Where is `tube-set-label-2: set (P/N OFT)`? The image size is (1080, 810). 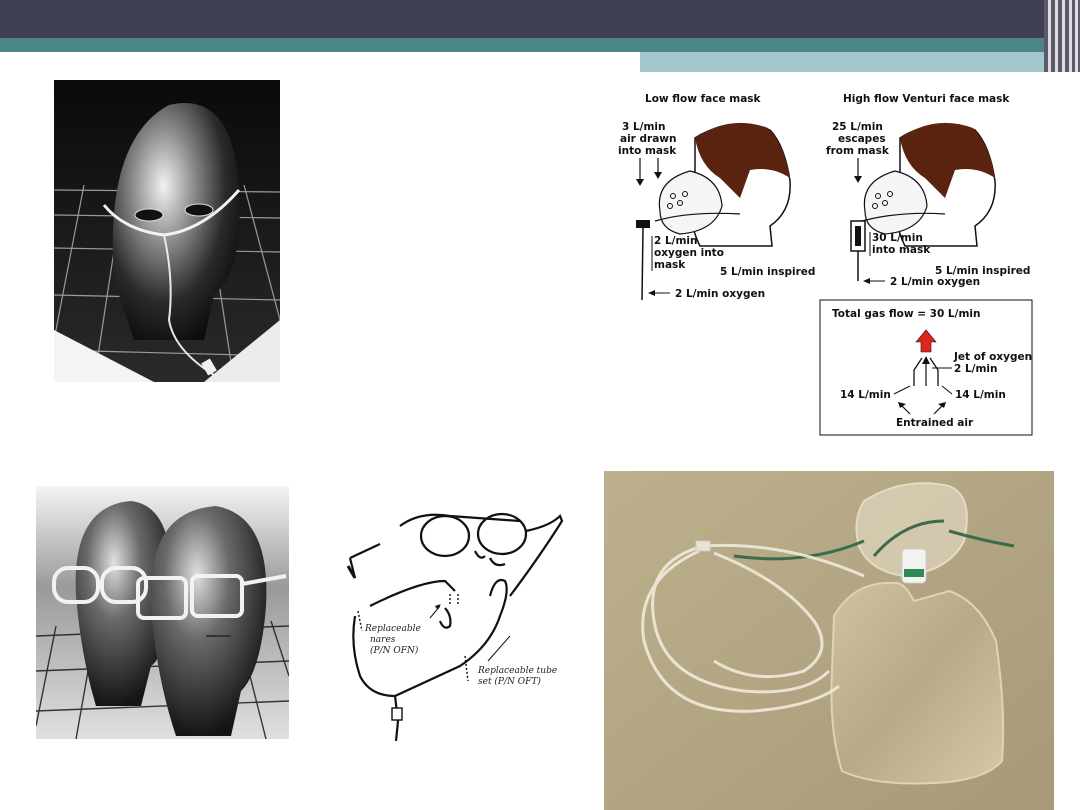
tube-set-label-2: set (P/N OFT) is located at coordinates (509, 681).